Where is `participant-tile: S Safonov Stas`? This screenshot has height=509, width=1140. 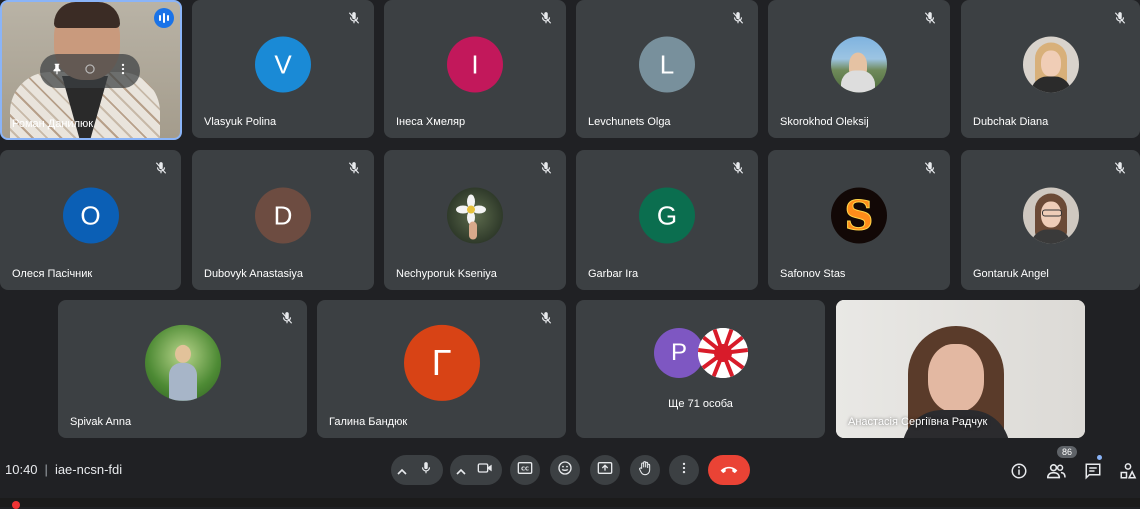 participant-tile: S Safonov Stas is located at coordinates (859, 220).